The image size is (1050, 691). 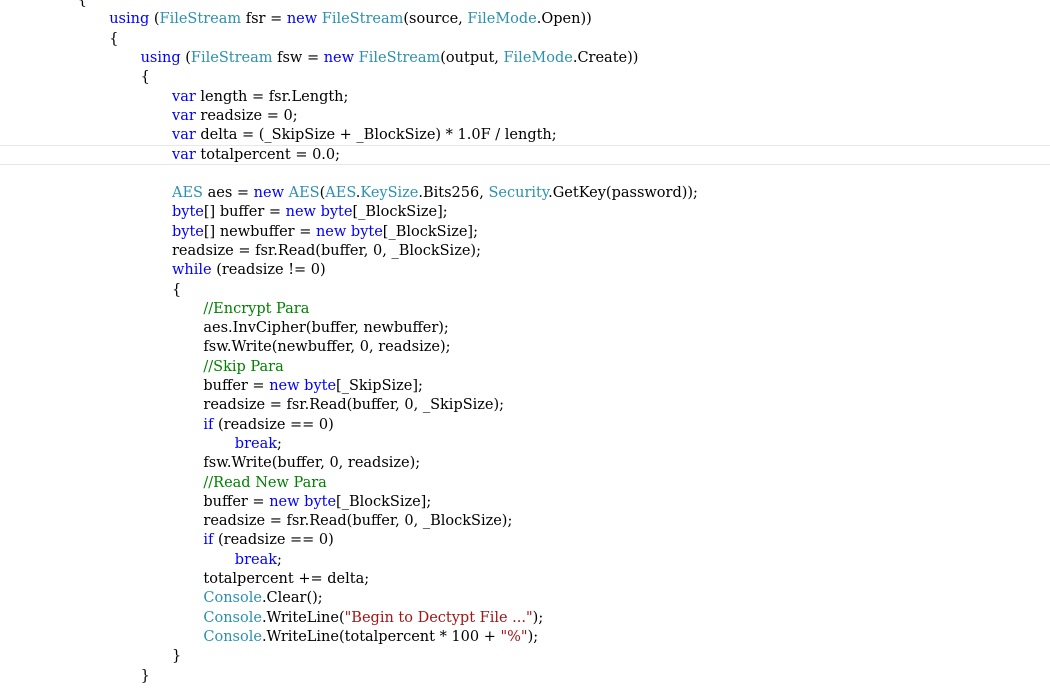 What do you see at coordinates (525, 502) in the screenshot?
I see `code-line: buffer = new byte[_BlockSize];` at bounding box center [525, 502].